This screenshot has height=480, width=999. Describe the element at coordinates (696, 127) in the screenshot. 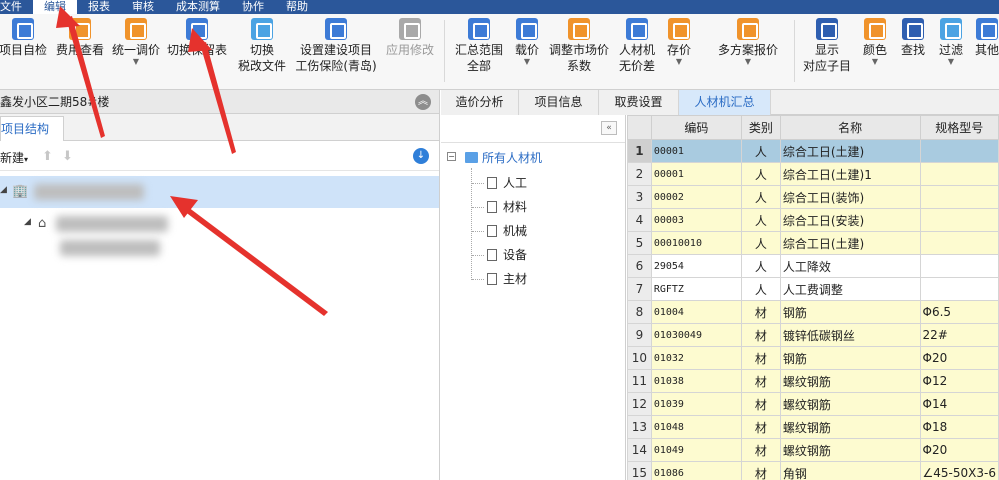

I see `column-header-code: 编码` at that location.